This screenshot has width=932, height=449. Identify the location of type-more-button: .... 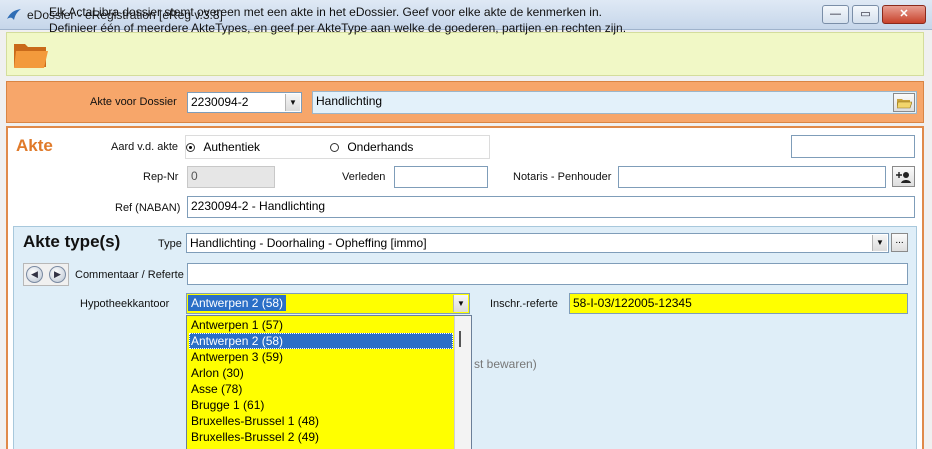
(899, 242).